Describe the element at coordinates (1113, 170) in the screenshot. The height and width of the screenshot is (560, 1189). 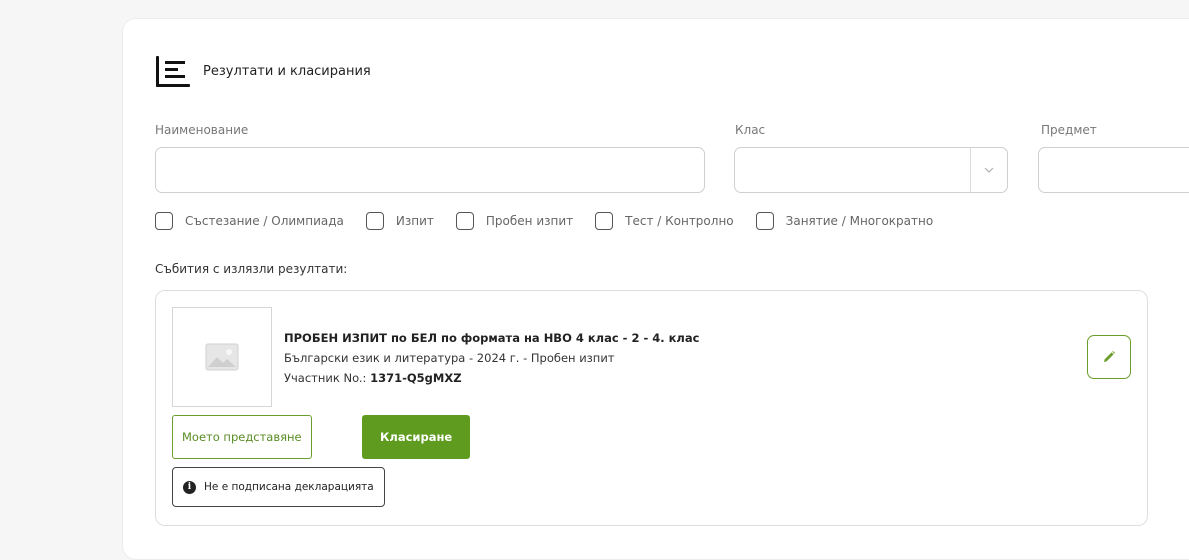
I see `subject-select` at that location.